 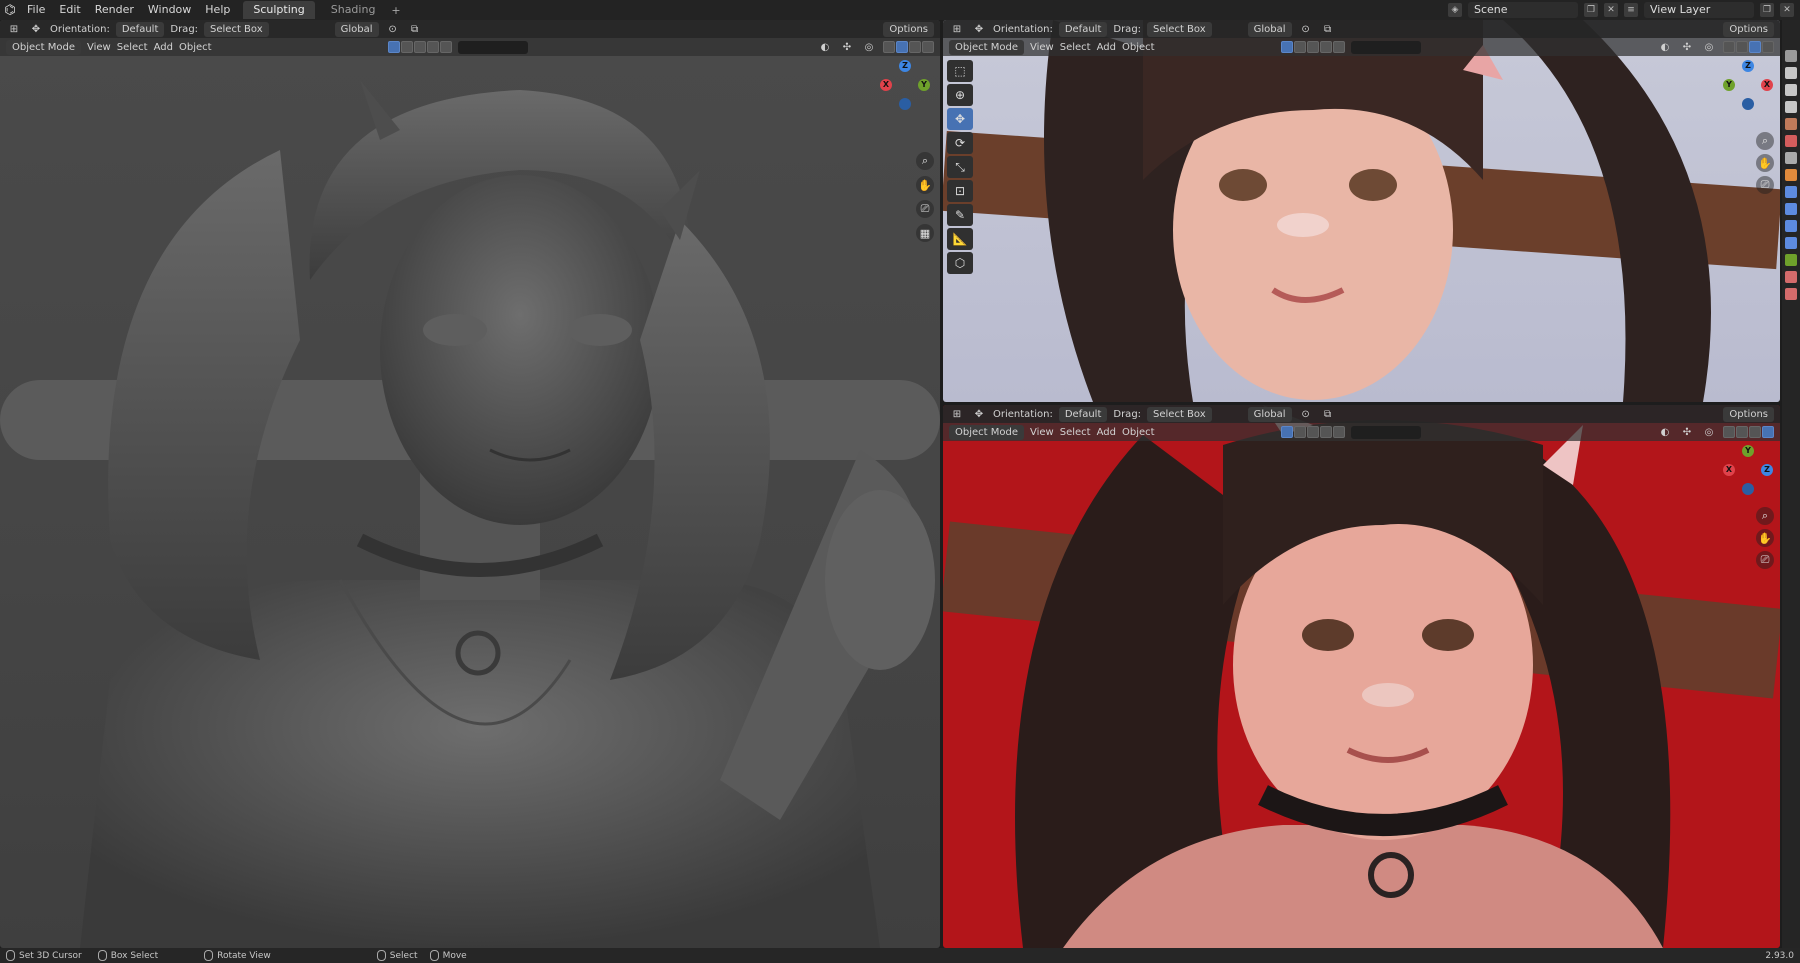 I want to click on add-workspace-button: +, so click(x=395, y=10).